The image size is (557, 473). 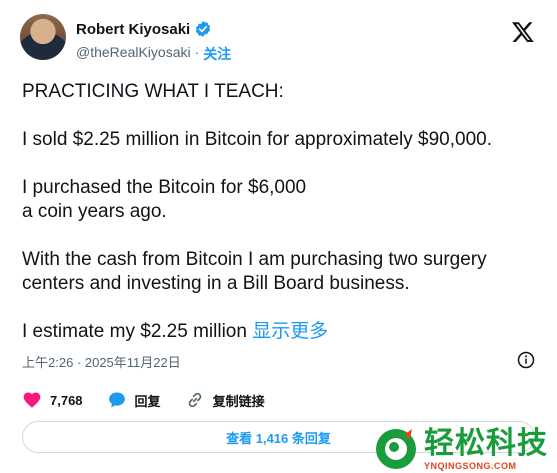 What do you see at coordinates (238, 401) in the screenshot?
I see `copy-link-label: 复制链接` at bounding box center [238, 401].